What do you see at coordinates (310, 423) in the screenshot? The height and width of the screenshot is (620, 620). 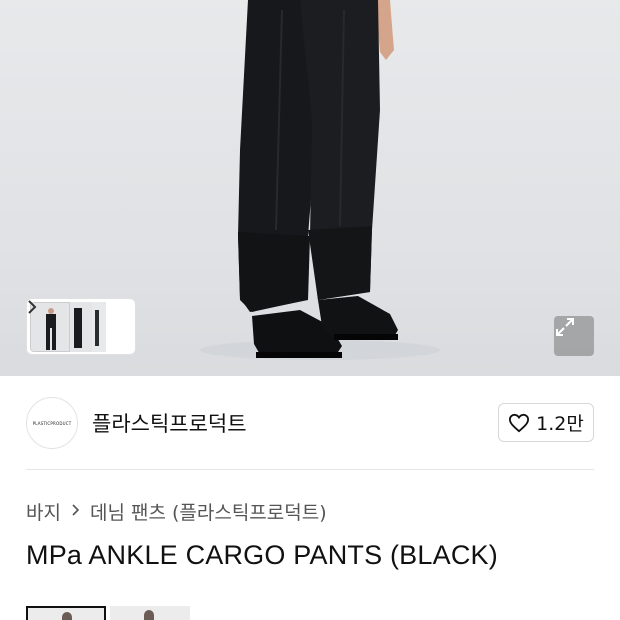 I see `brand-row: PLASTICPRODUCT 플라스틱프로덕트 1.2만` at bounding box center [310, 423].